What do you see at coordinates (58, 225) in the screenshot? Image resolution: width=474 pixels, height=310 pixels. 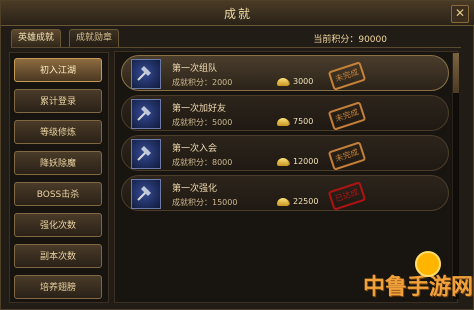 I see `sidebar-item-enhance: 强化次数` at bounding box center [58, 225].